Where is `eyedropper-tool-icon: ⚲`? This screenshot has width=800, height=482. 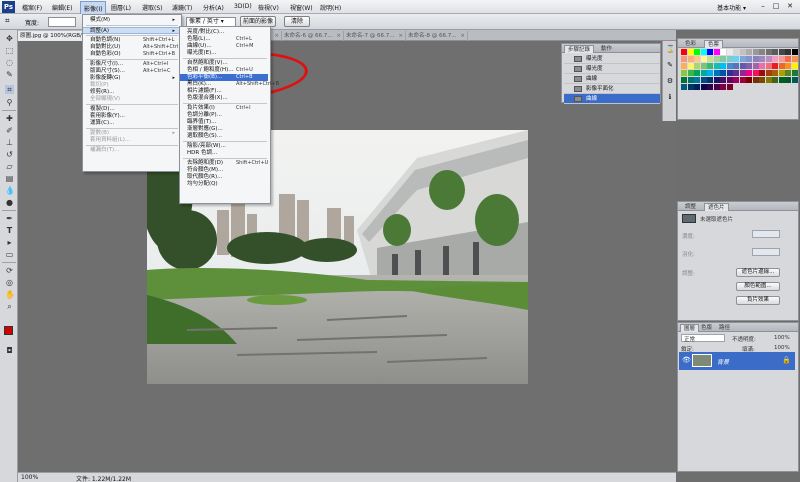
eyedropper-tool-icon: ⚲ is located at coordinates (9, 102).